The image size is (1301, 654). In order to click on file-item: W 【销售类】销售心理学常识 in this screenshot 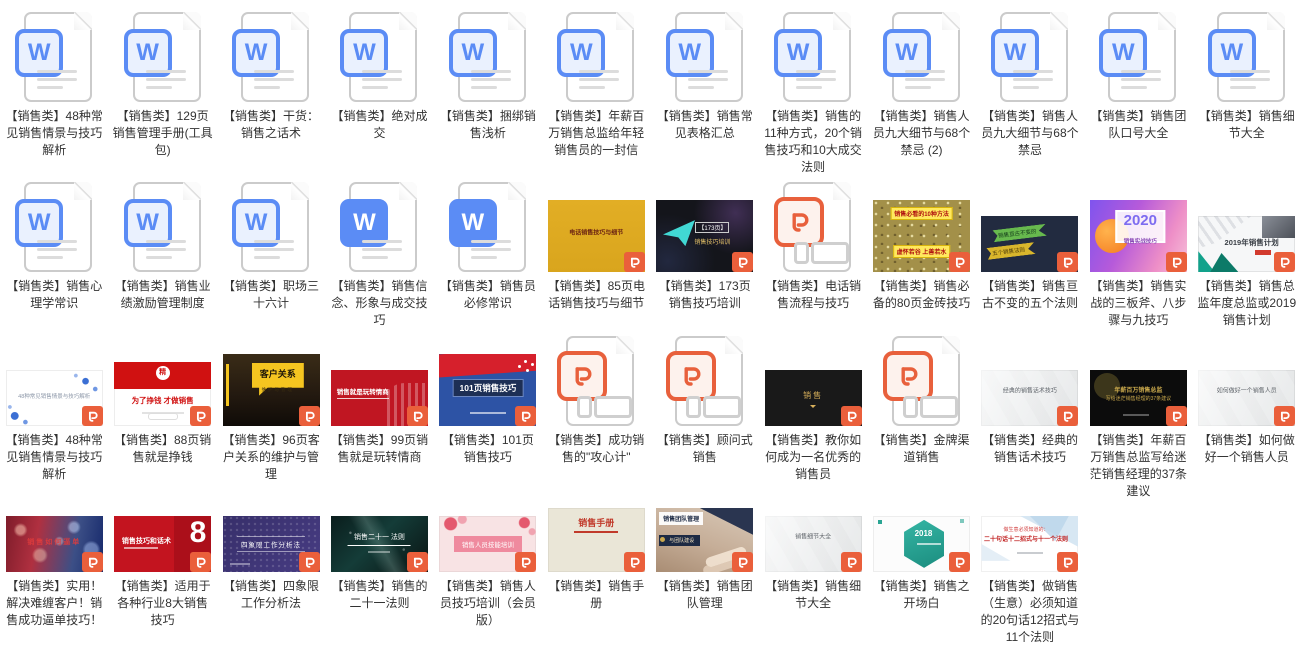, I will do `click(54, 255)`.